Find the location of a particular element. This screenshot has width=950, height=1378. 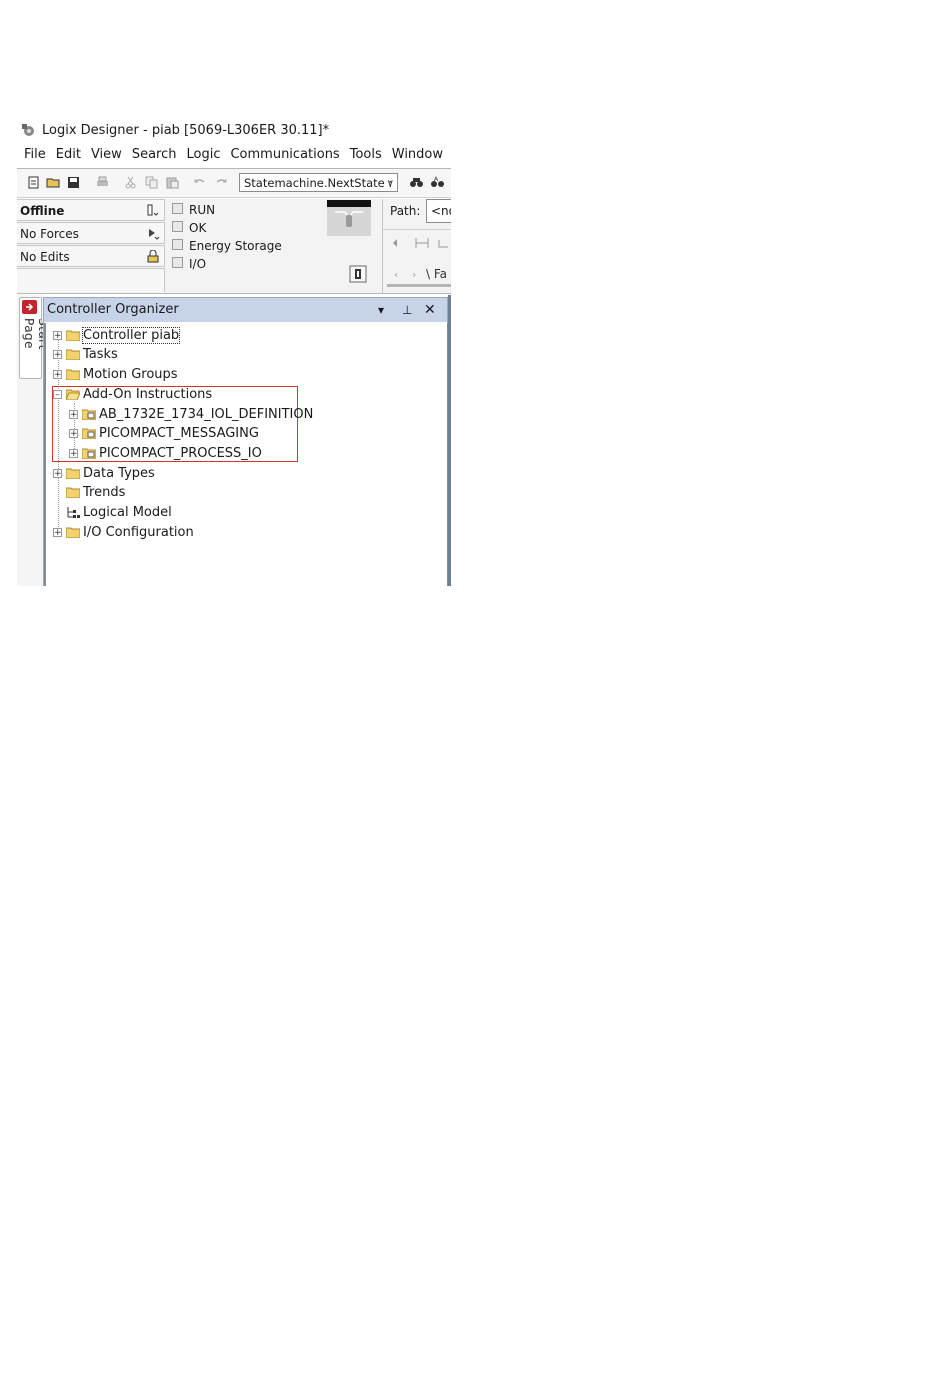

tree-item-aoi-messaging: + PICOMPACT_MESSAGING is located at coordinates (164, 433).